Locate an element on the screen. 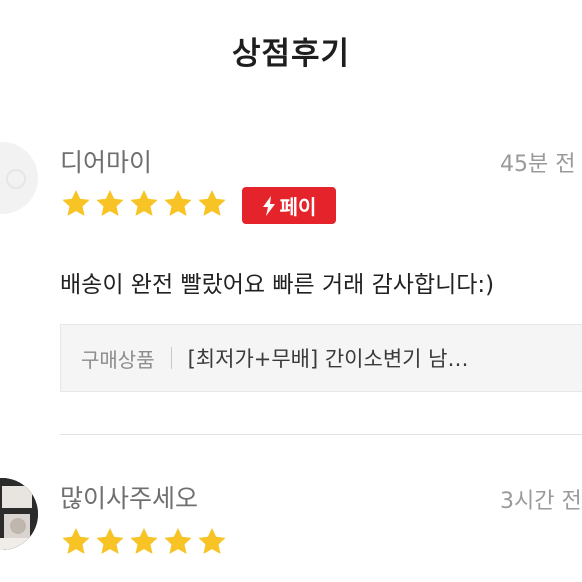  product-separator is located at coordinates (171, 358).